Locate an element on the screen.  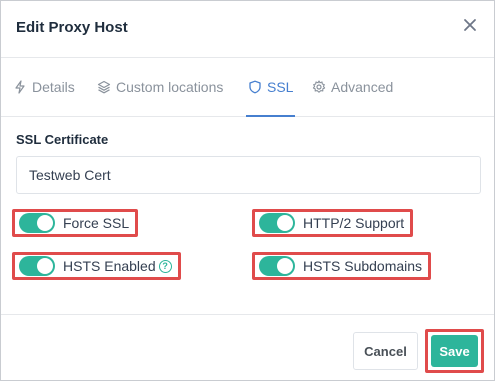
ssl-certificate-select: Testweb Cert is located at coordinates (248, 175).